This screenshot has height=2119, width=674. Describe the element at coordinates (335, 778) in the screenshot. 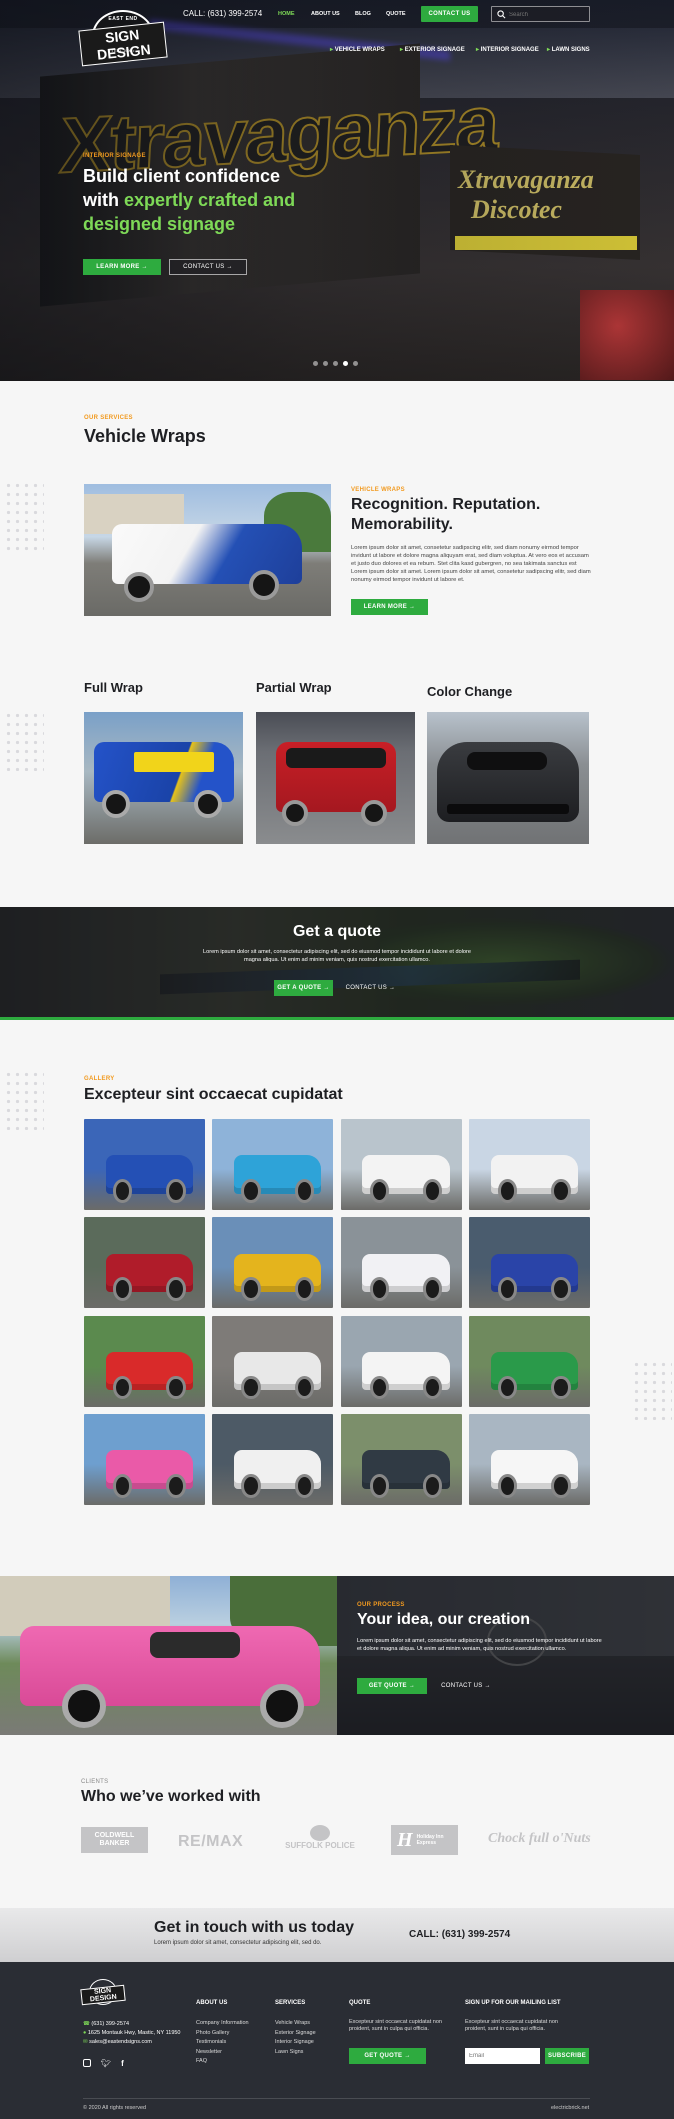

I see `card-image-partial-wrap` at that location.